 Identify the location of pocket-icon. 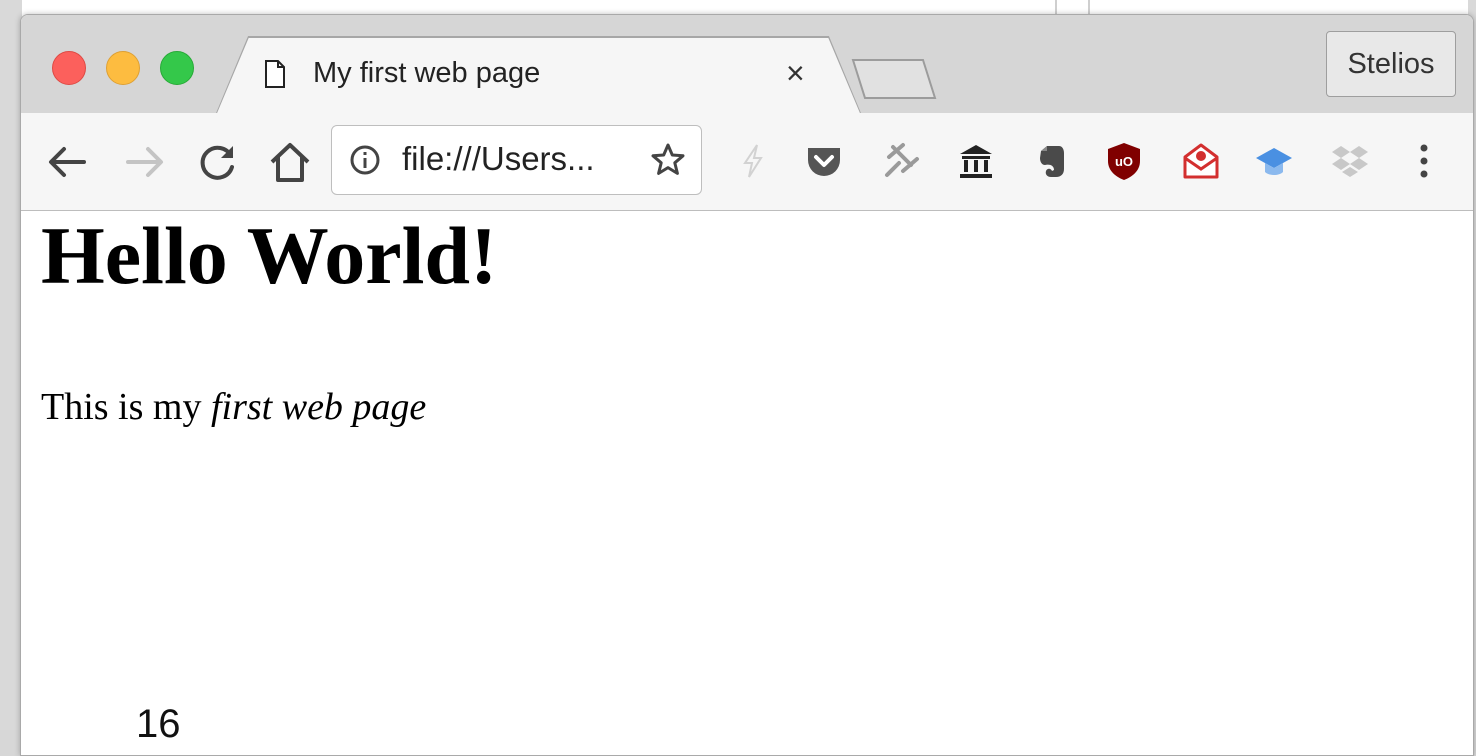
(824, 161).